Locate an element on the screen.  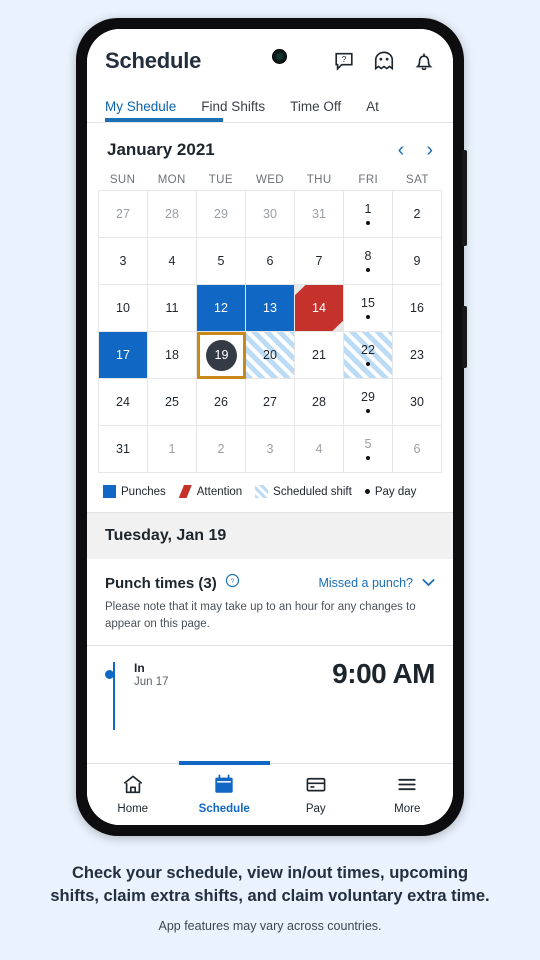
phone-volume-button is located at coordinates (464, 198).